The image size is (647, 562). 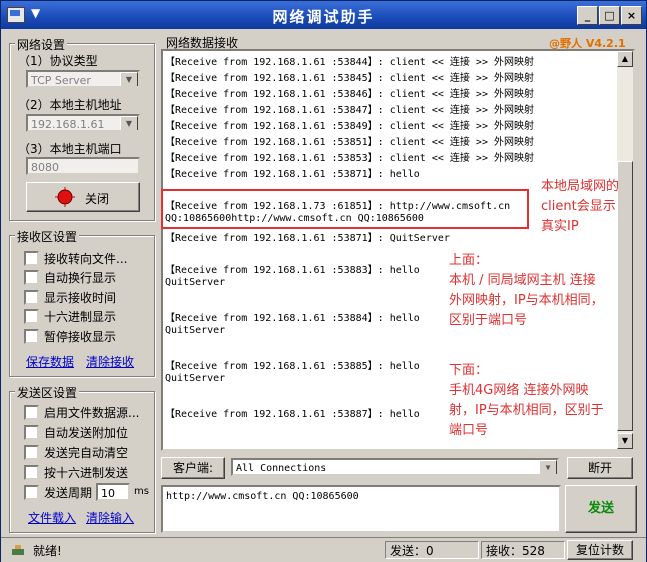 I want to click on close-connection-button: 关闭, so click(x=83, y=197).